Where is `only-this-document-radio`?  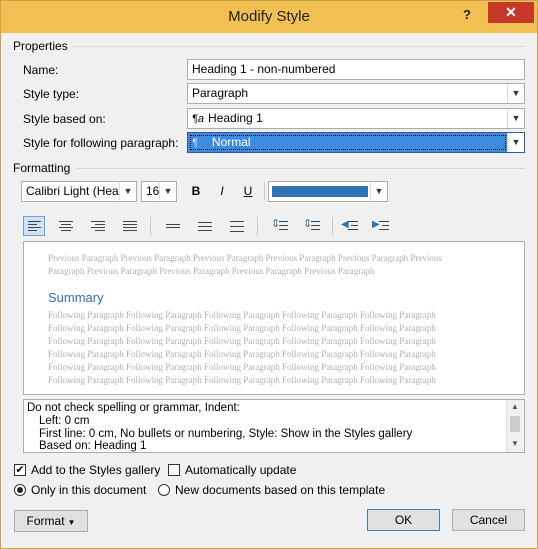
only-this-document-radio is located at coordinates (20, 490).